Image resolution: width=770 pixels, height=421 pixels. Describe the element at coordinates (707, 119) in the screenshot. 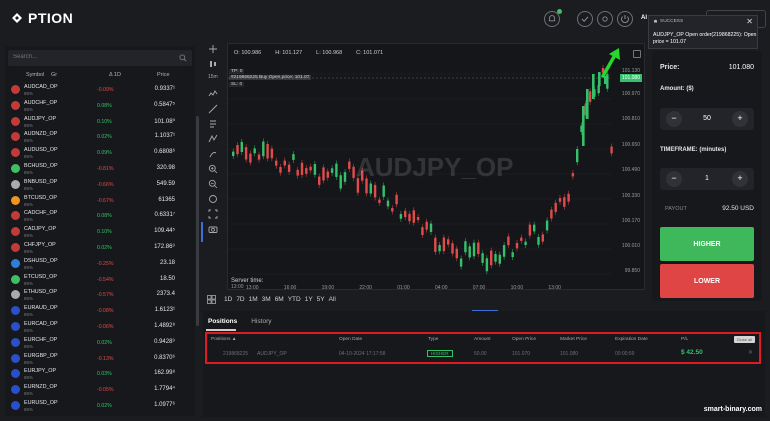

I see `amount-stepper: − 50 +` at that location.